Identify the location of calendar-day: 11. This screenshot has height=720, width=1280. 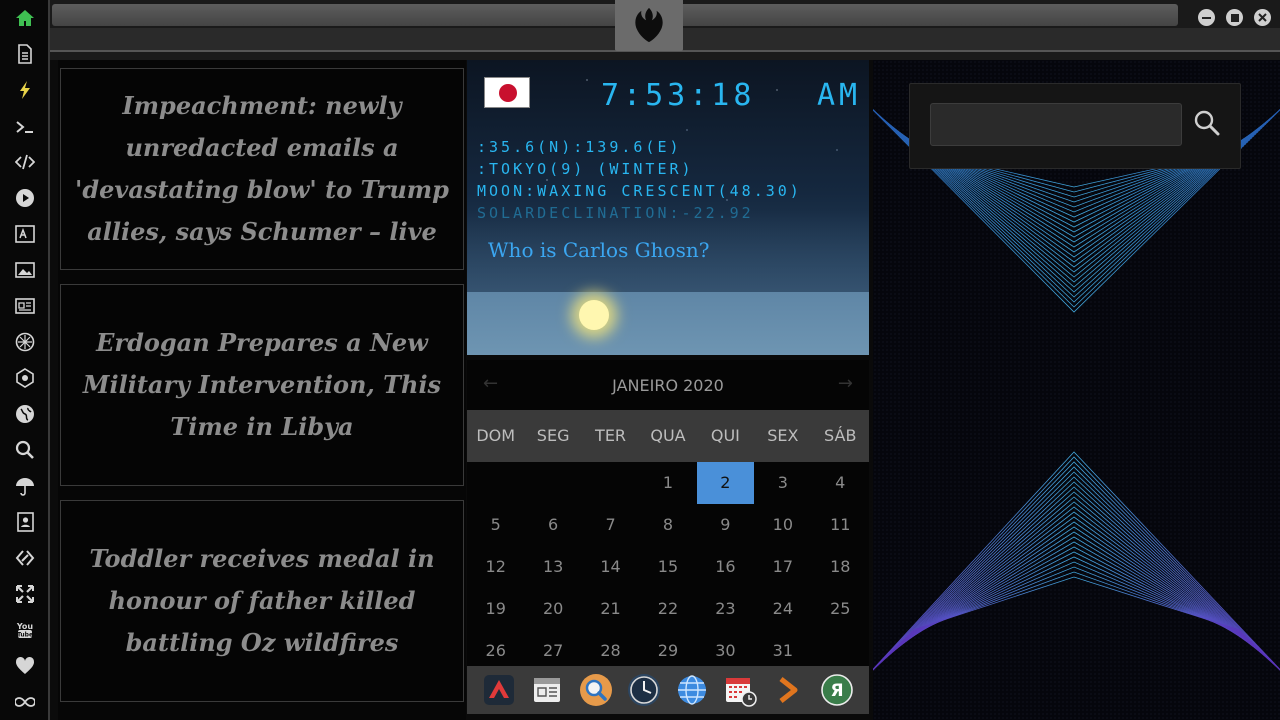
(840, 525).